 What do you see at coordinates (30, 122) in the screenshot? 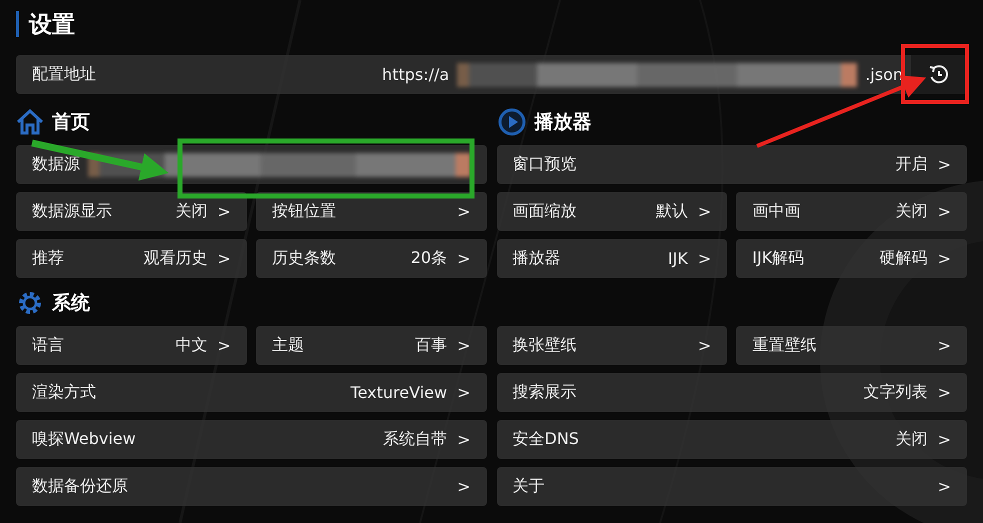
I see `home-icon` at bounding box center [30, 122].